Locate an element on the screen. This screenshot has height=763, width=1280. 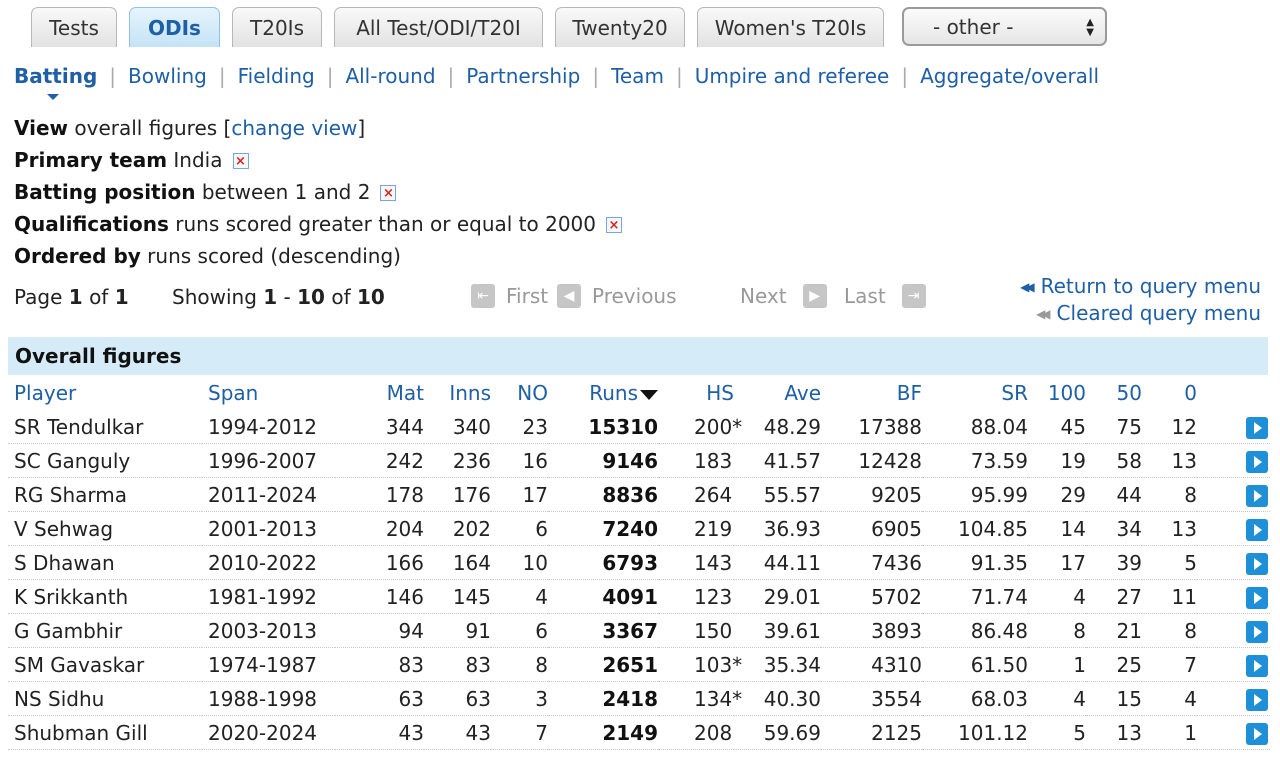
remove-position-filter-icon: × is located at coordinates (388, 193).